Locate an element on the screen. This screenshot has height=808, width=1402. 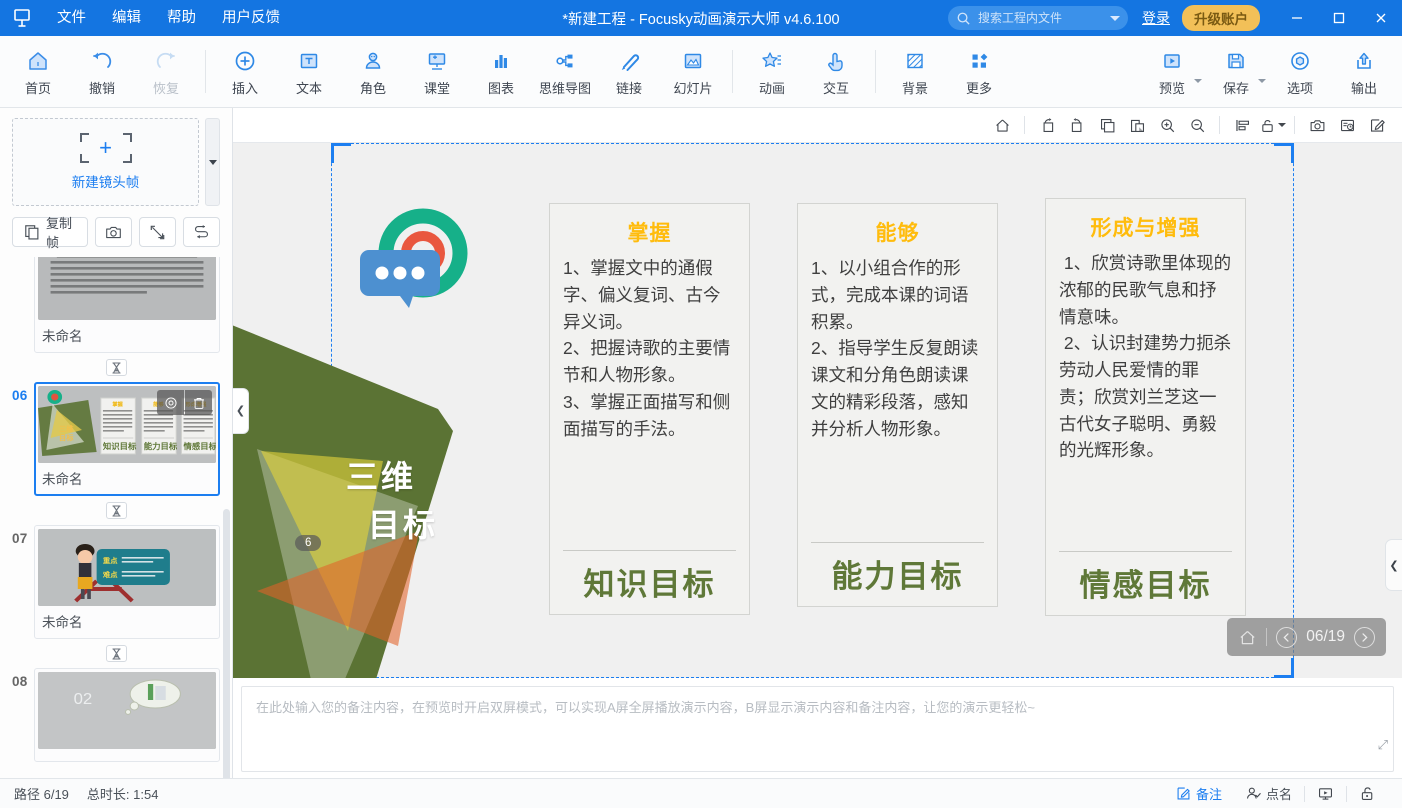
thumb-card: 02 is located at coordinates (127, 715).